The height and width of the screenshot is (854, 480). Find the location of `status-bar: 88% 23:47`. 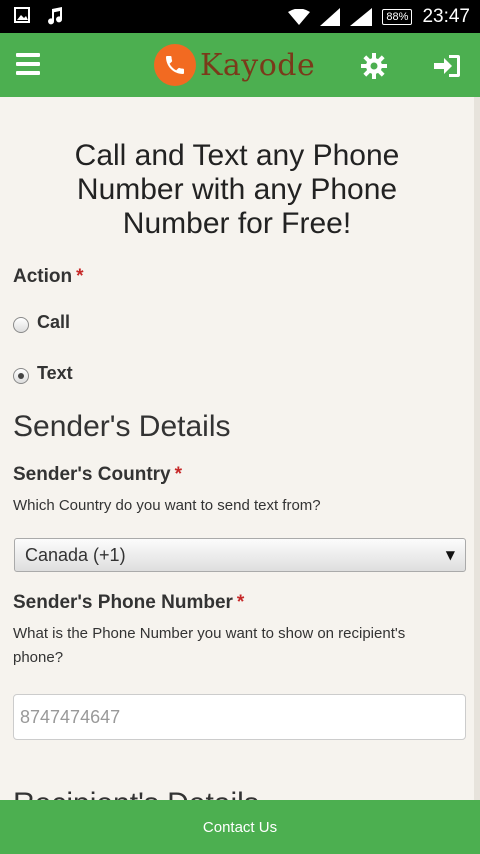

status-bar: 88% 23:47 is located at coordinates (240, 16).